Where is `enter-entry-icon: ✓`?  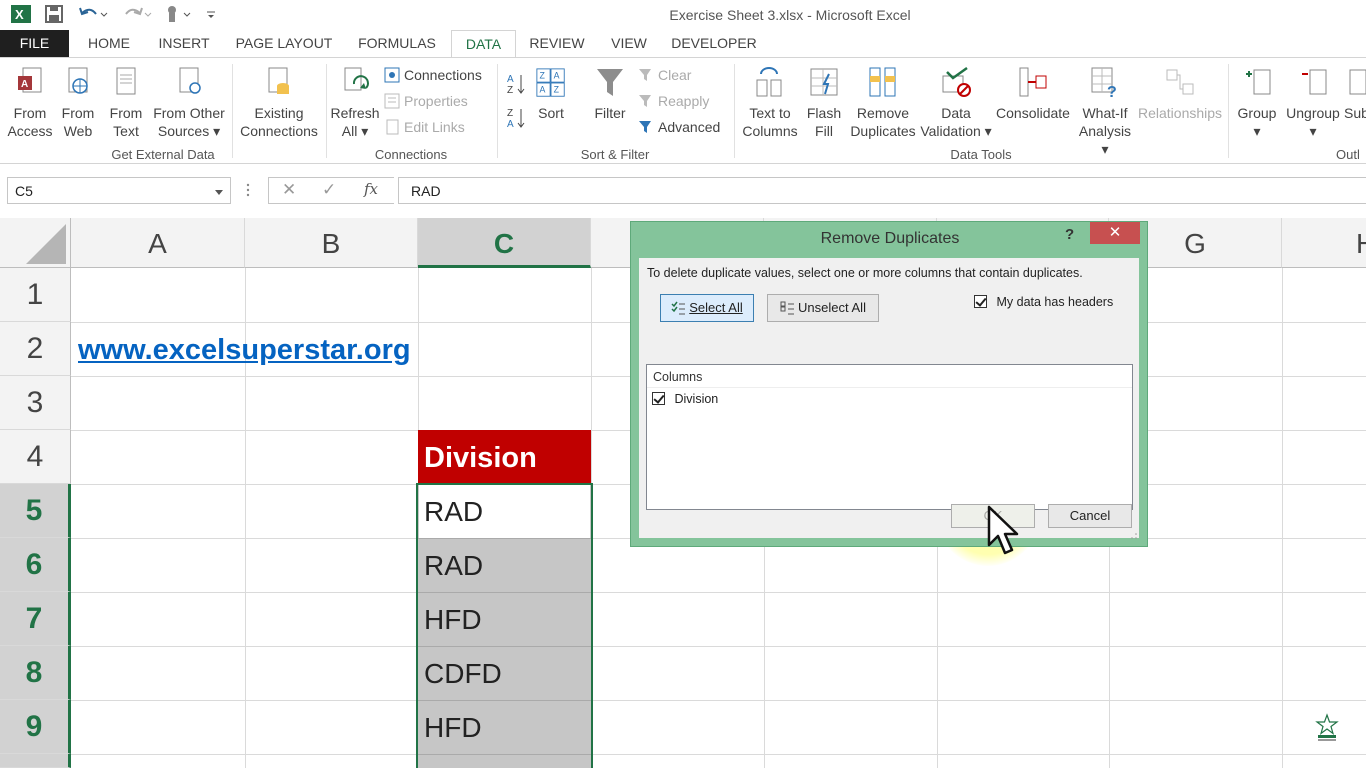
enter-entry-icon: ✓ is located at coordinates (329, 190).